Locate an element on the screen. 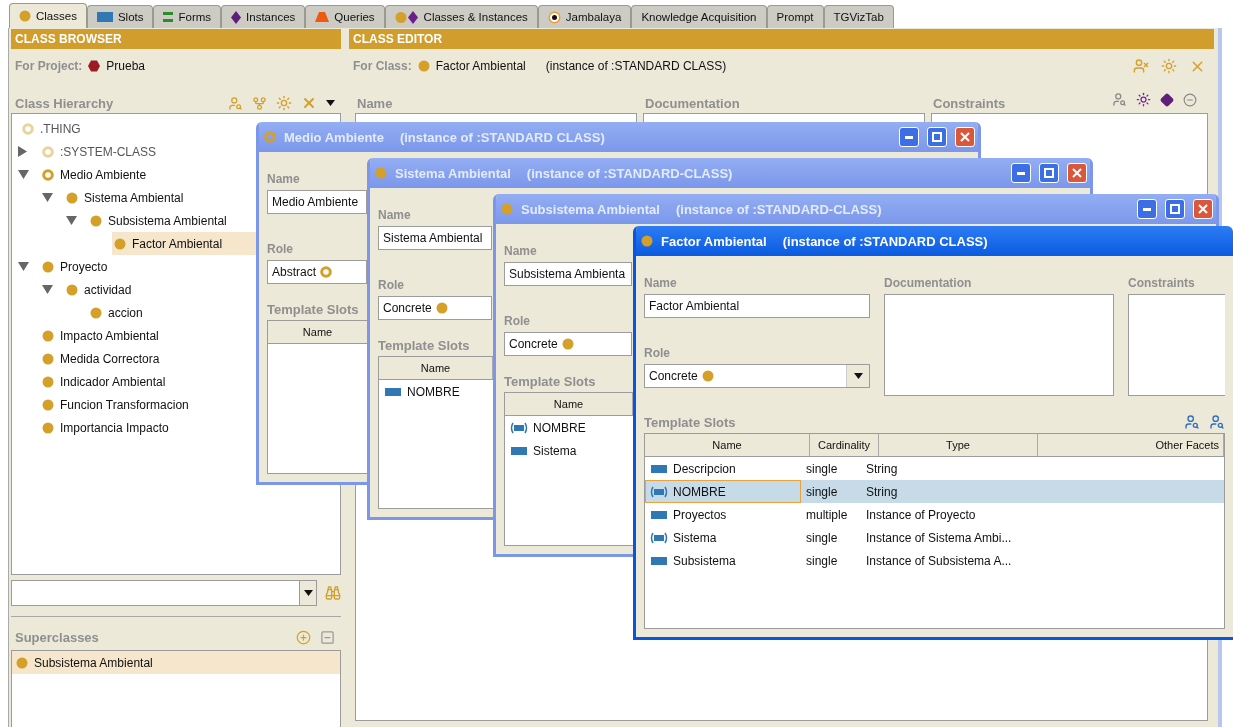 This screenshot has height=728, width=1233. tab: Classes is located at coordinates (48, 15).